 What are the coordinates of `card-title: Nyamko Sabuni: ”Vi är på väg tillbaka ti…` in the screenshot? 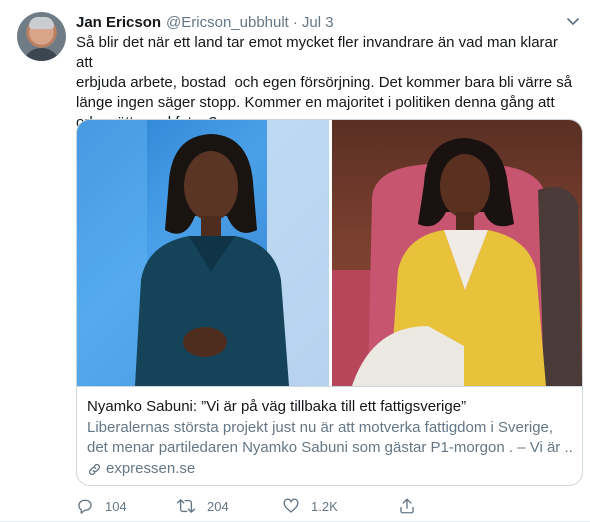 It's located at (329, 407).